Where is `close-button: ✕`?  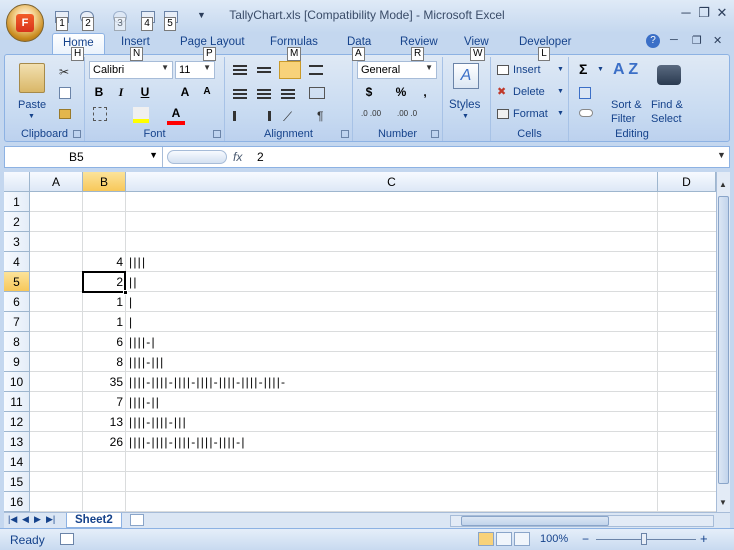 close-button: ✕ is located at coordinates (722, 13).